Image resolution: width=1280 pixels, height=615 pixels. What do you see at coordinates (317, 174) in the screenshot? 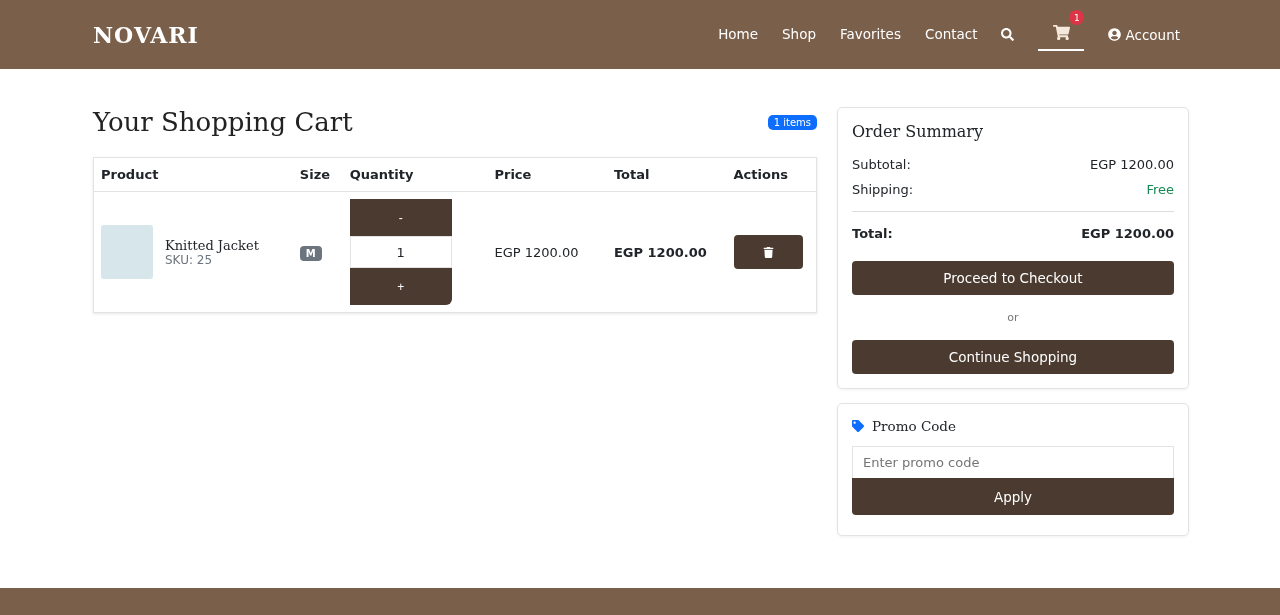
I see `column-header: Size` at bounding box center [317, 174].